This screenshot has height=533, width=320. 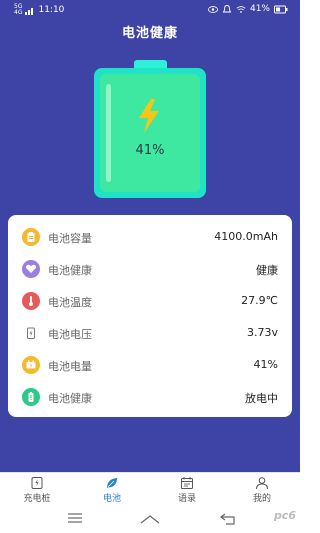 I want to click on info-row-level: 电池电量 41%, so click(x=150, y=365).